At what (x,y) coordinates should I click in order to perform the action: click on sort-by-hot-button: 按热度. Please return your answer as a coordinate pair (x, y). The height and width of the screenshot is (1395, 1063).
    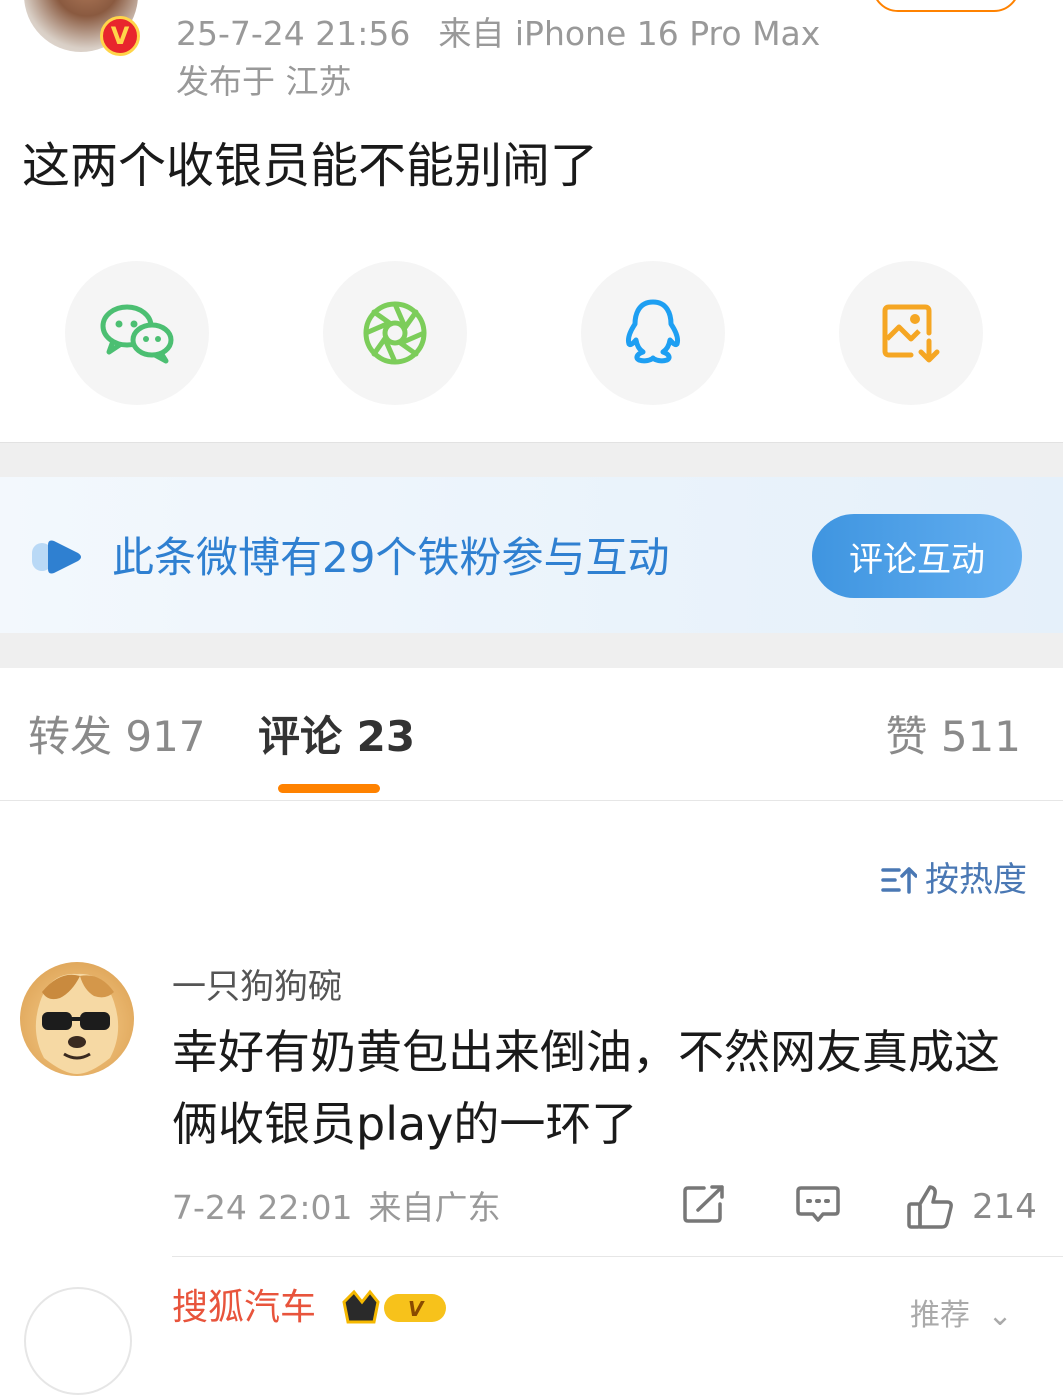
    Looking at the image, I should click on (954, 880).